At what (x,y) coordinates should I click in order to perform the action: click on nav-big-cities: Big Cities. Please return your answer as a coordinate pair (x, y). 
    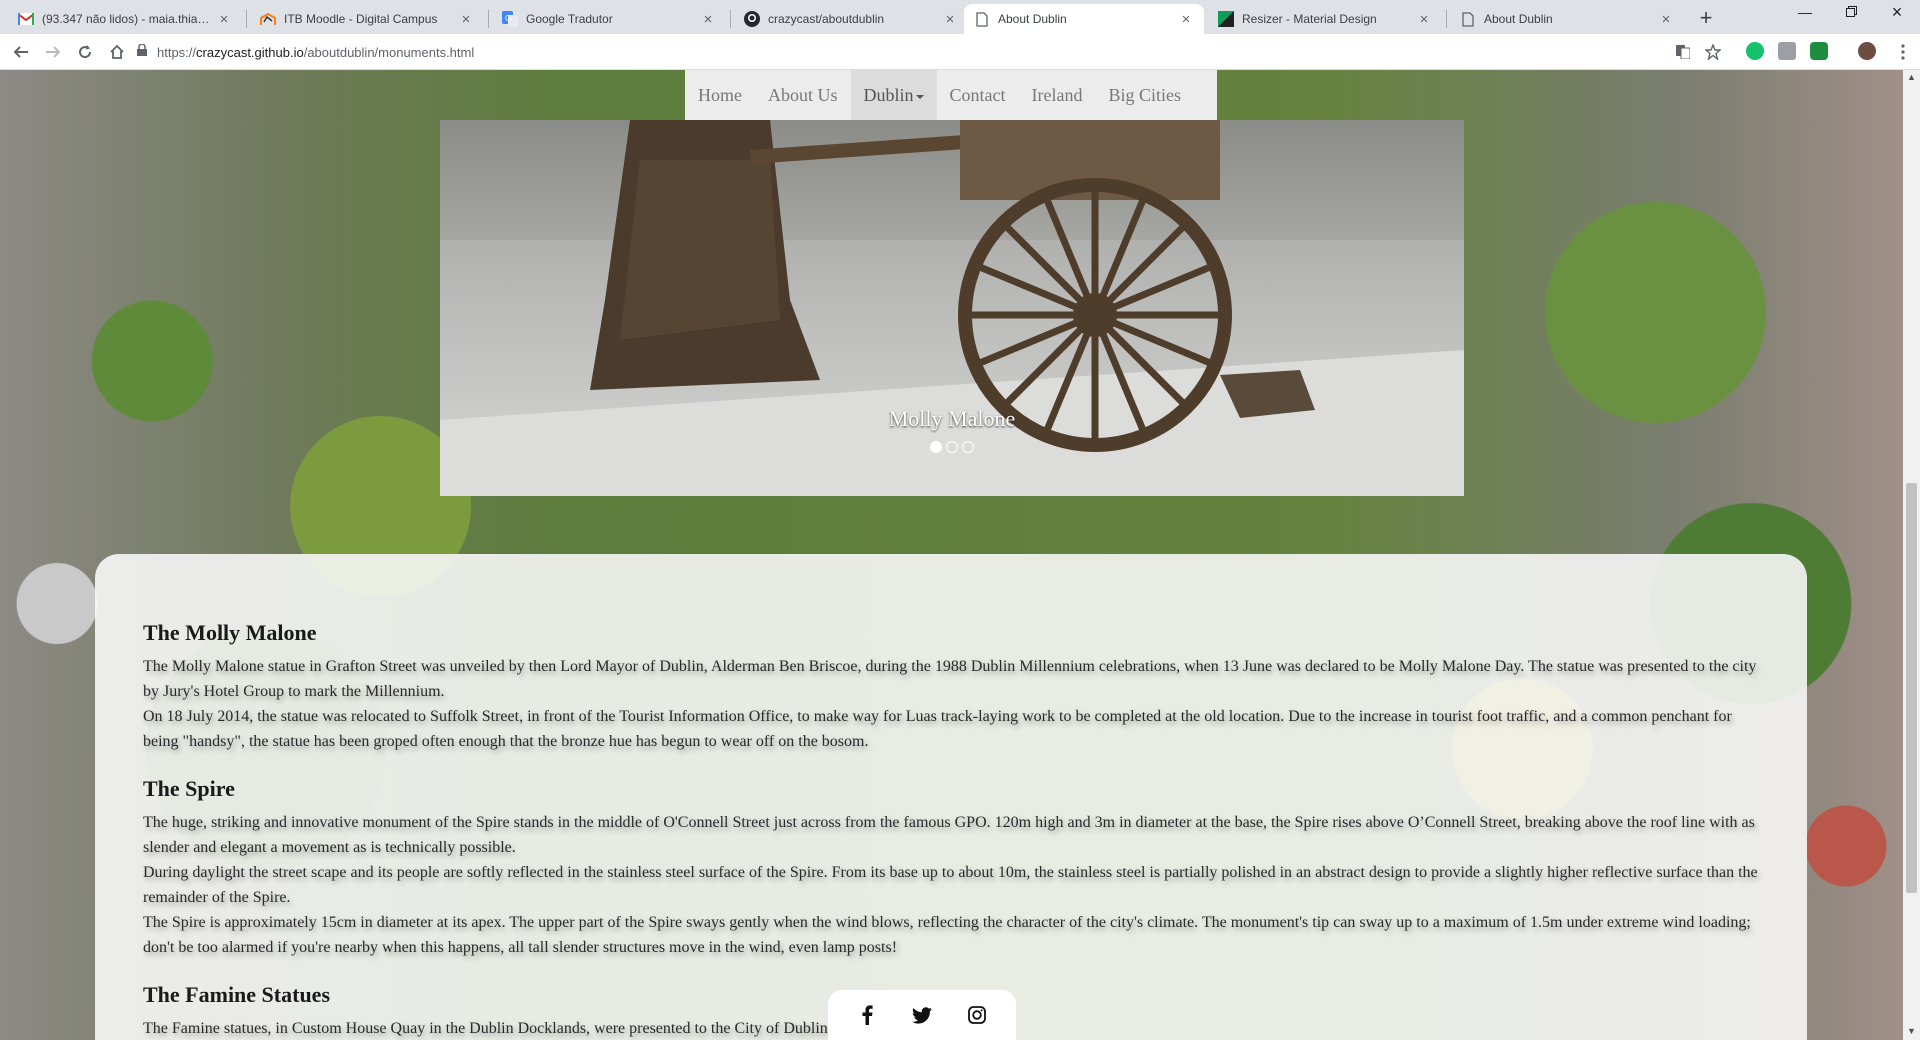
    Looking at the image, I should click on (1145, 95).